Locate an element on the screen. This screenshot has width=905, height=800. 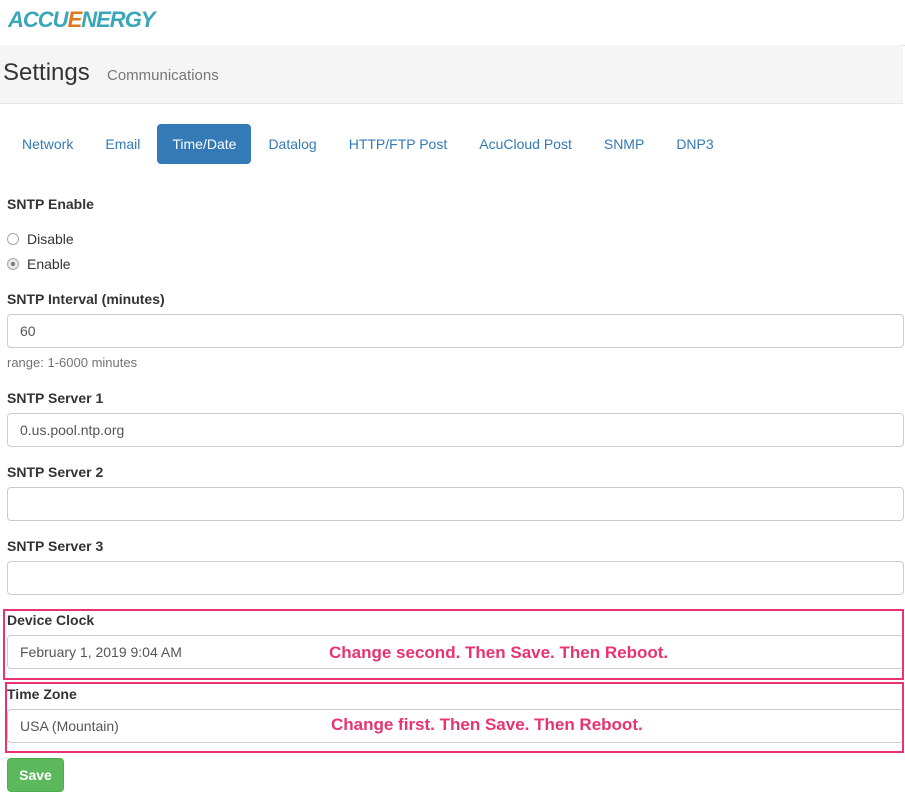
sntp-server-2-input is located at coordinates (455, 504).